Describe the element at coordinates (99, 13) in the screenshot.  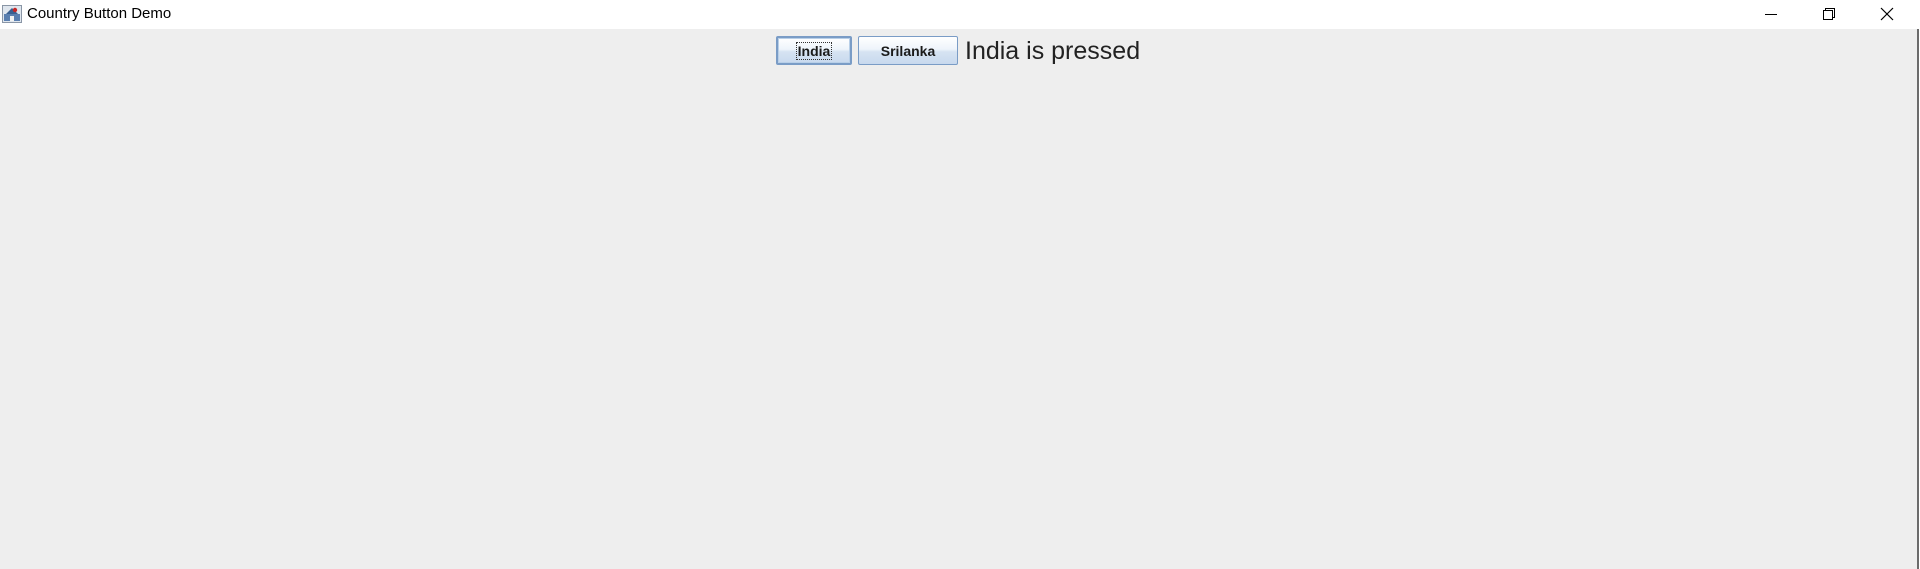
I see `window-title: Country Button Demo` at that location.